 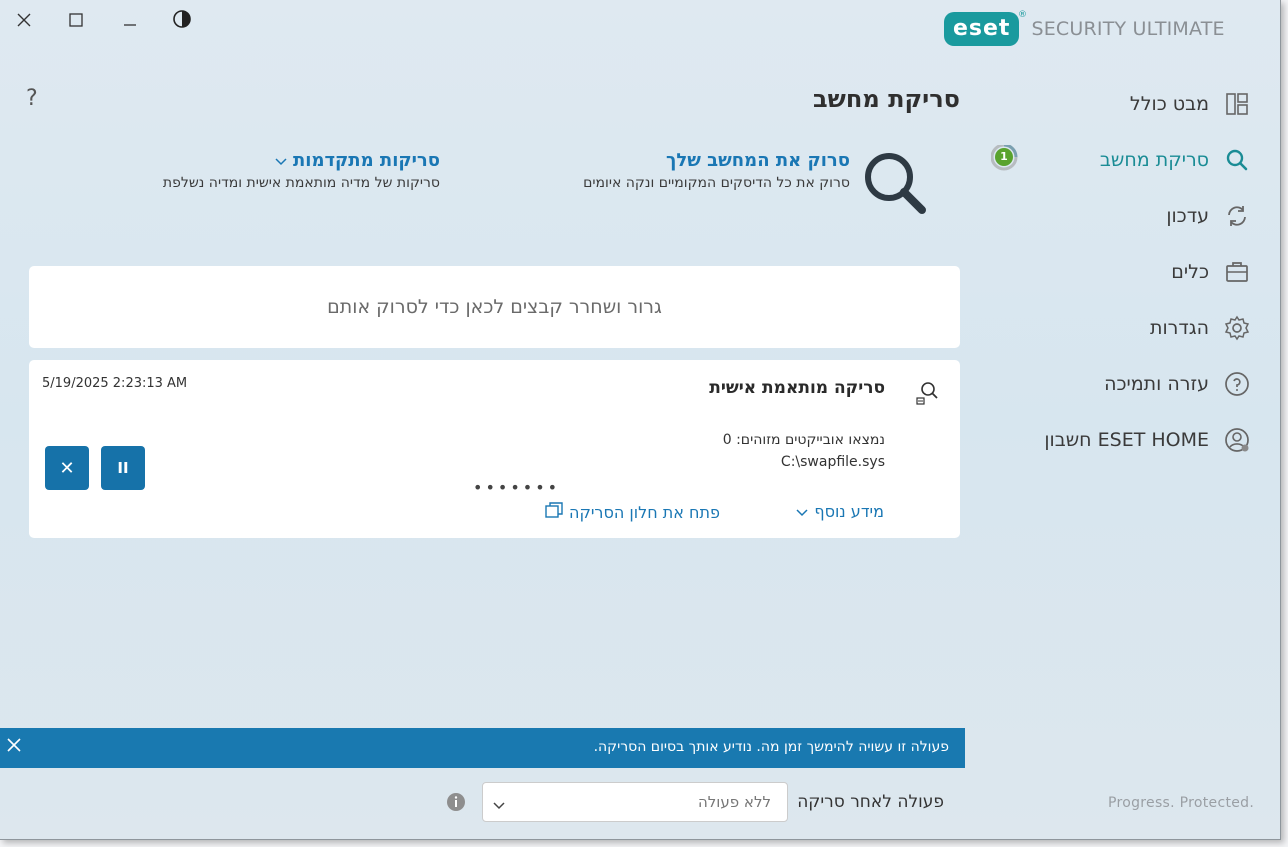 What do you see at coordinates (870, 802) in the screenshot?
I see `after-scan-label: פעולה לאחר סריקה` at bounding box center [870, 802].